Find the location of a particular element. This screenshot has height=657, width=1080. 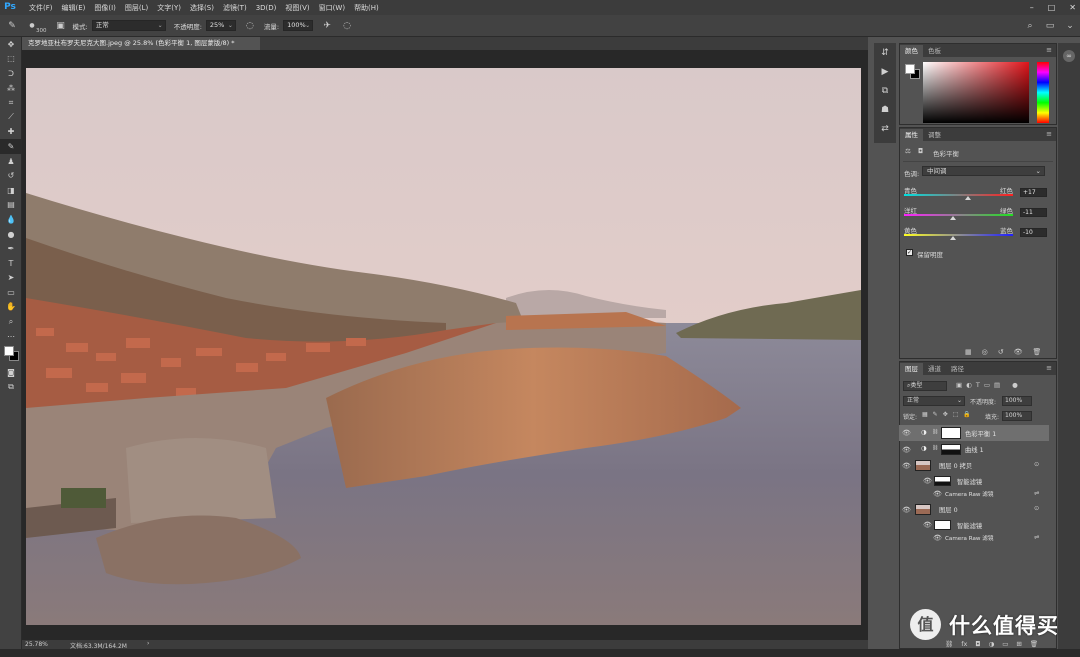

marquee-tool-icon: ⬚ is located at coordinates (11, 59).